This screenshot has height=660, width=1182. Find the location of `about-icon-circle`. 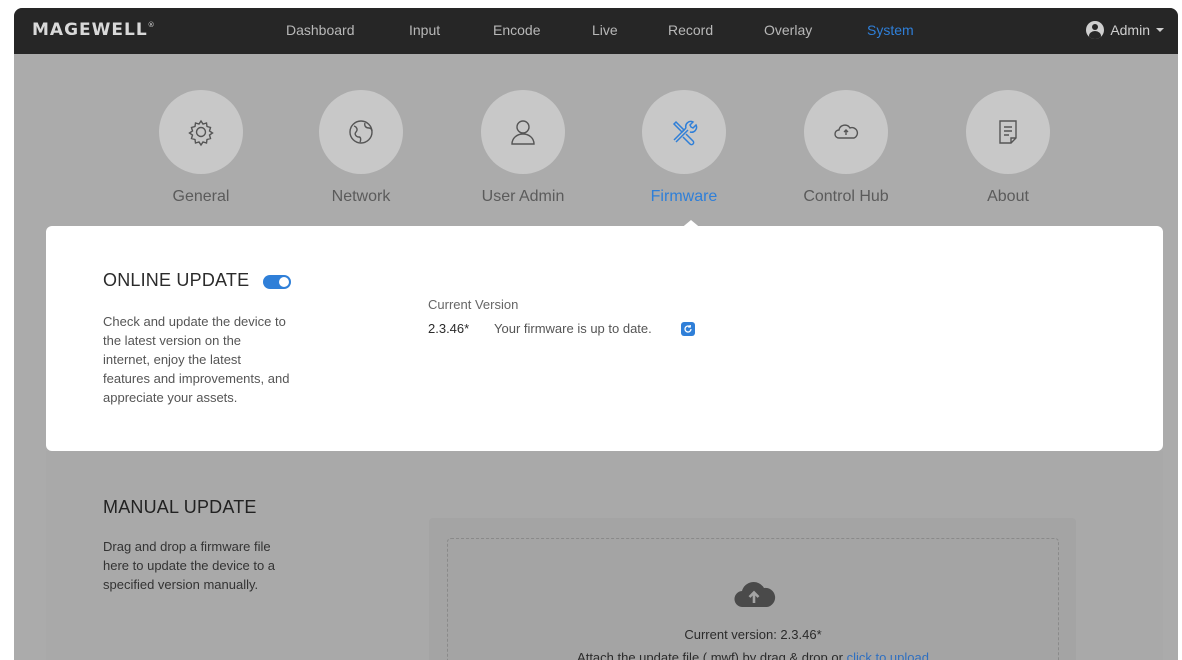

about-icon-circle is located at coordinates (1008, 132).